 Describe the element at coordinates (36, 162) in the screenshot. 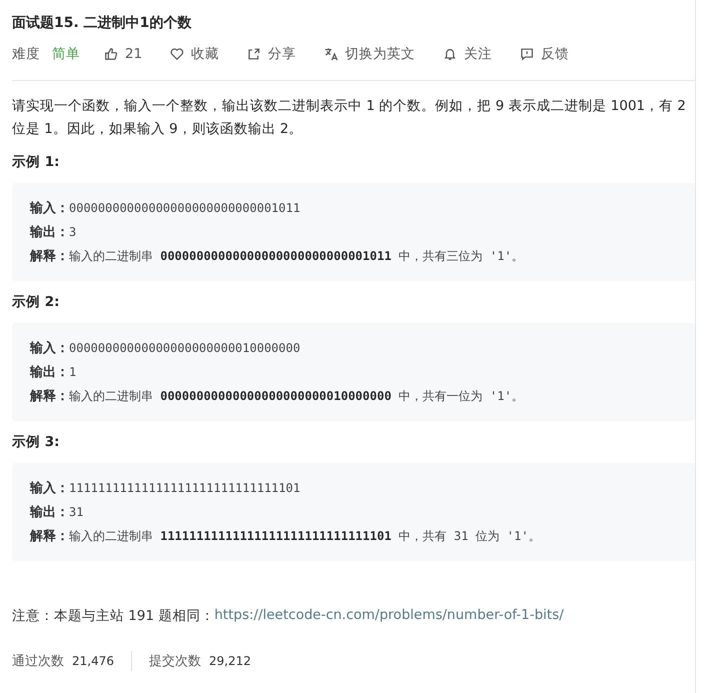

I see `example-heading: 示例 1:` at that location.